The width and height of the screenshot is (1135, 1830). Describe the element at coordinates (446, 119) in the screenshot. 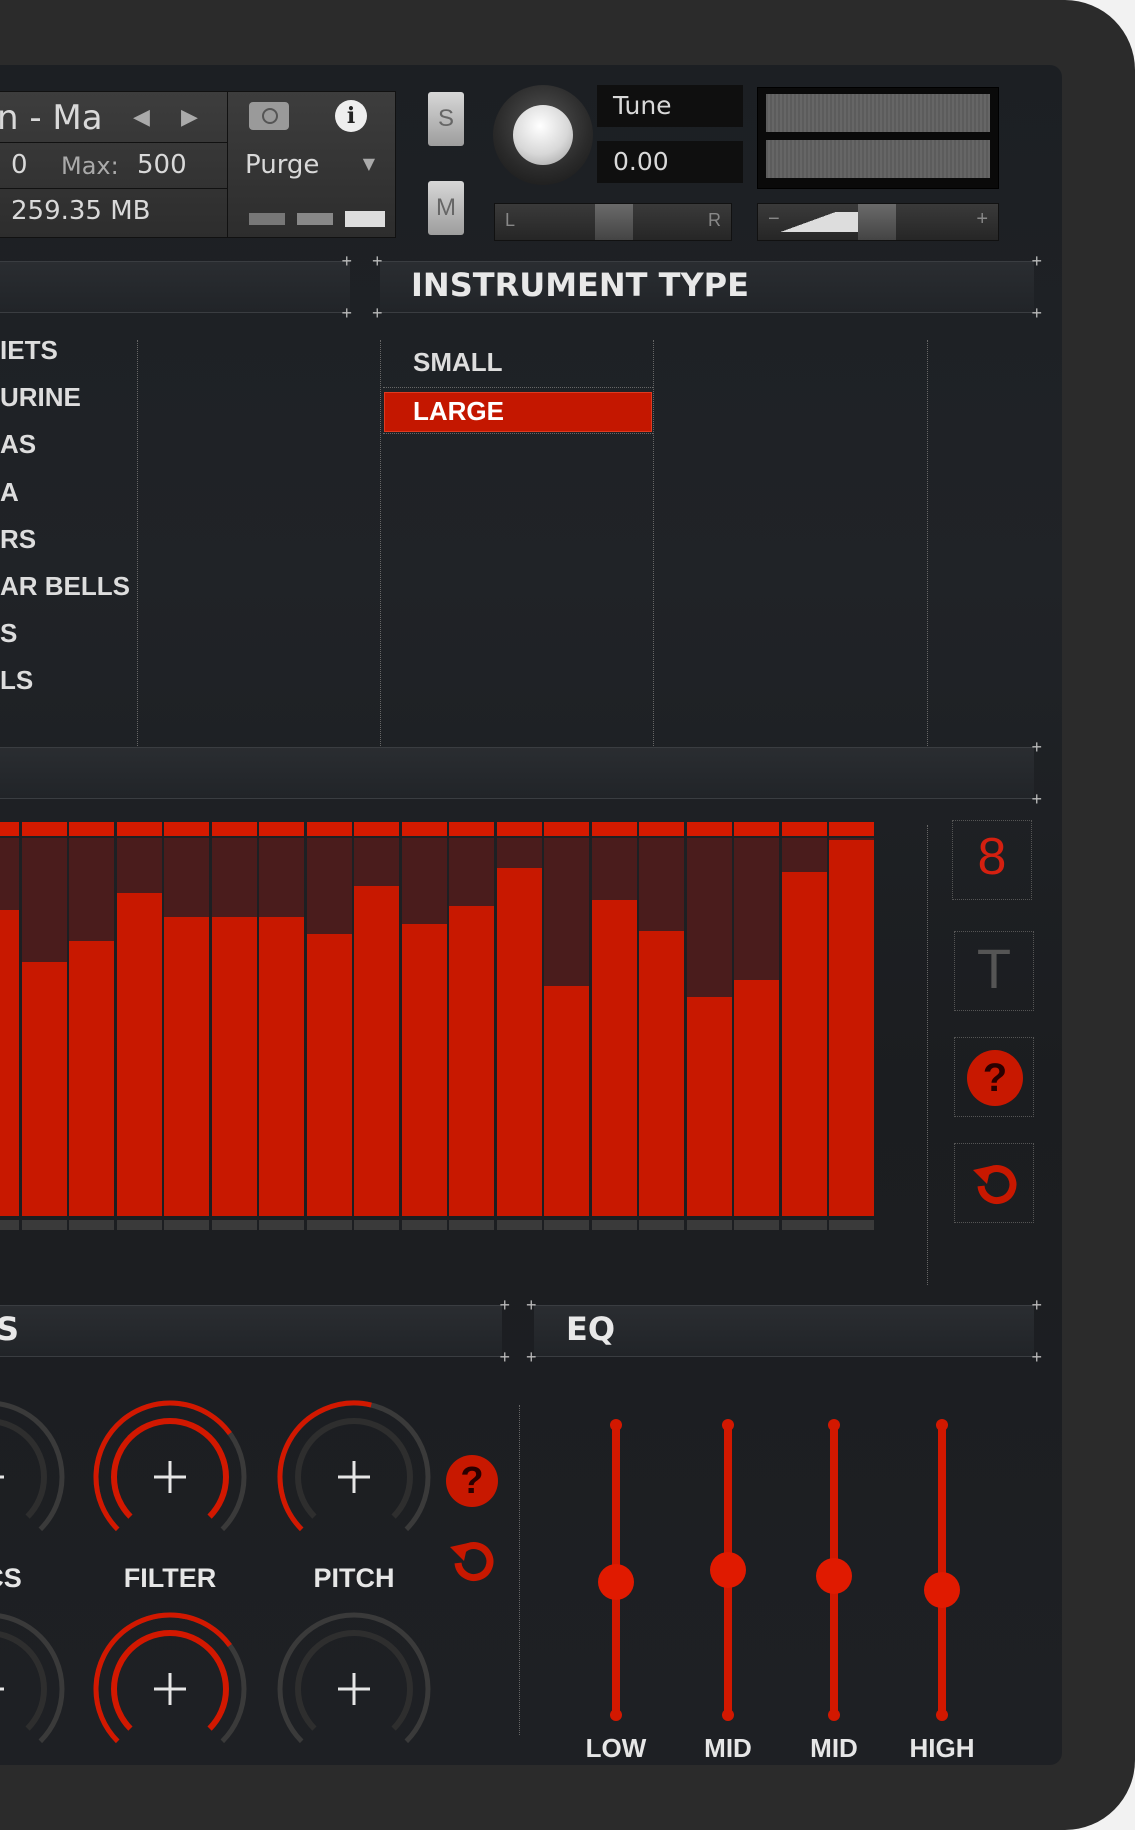

I see `solo-button: S` at that location.